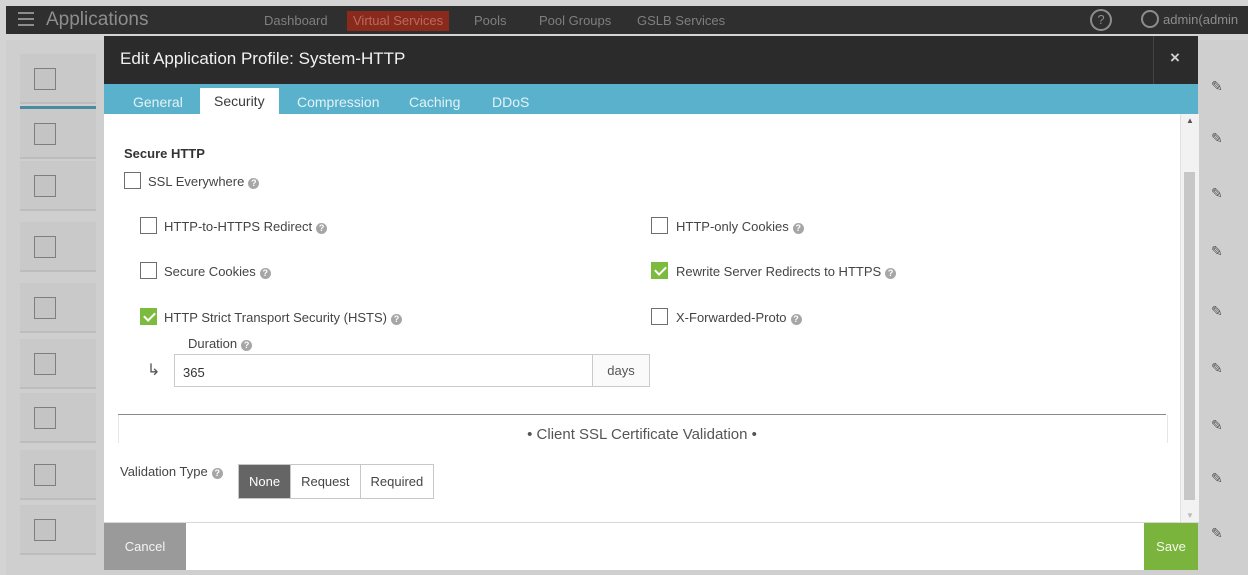  What do you see at coordinates (786, 271) in the screenshot?
I see `rewrite-server-redirects-label: Rewrite Server Redirects to HTTPS?` at bounding box center [786, 271].